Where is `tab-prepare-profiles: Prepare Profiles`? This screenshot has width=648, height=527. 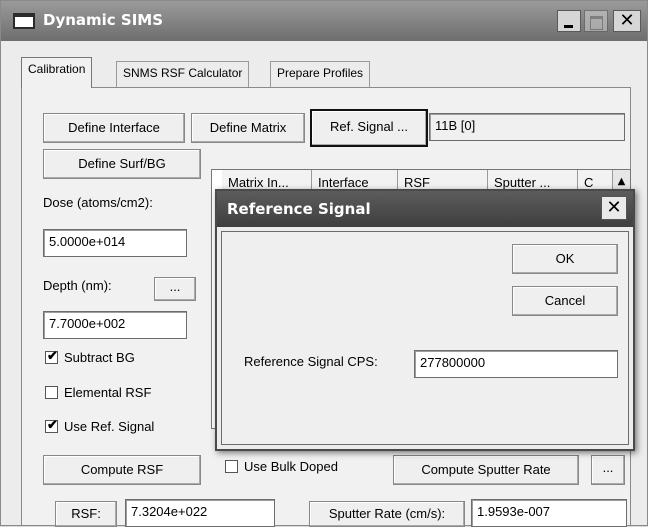 tab-prepare-profiles: Prepare Profiles is located at coordinates (320, 74).